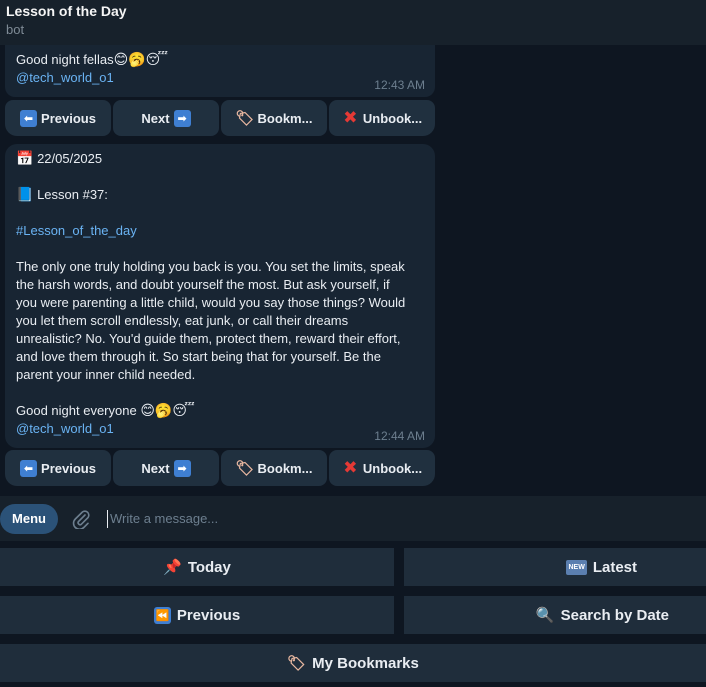 The image size is (706, 687). Describe the element at coordinates (25, 195) in the screenshot. I see `book-icon: 📘` at that location.